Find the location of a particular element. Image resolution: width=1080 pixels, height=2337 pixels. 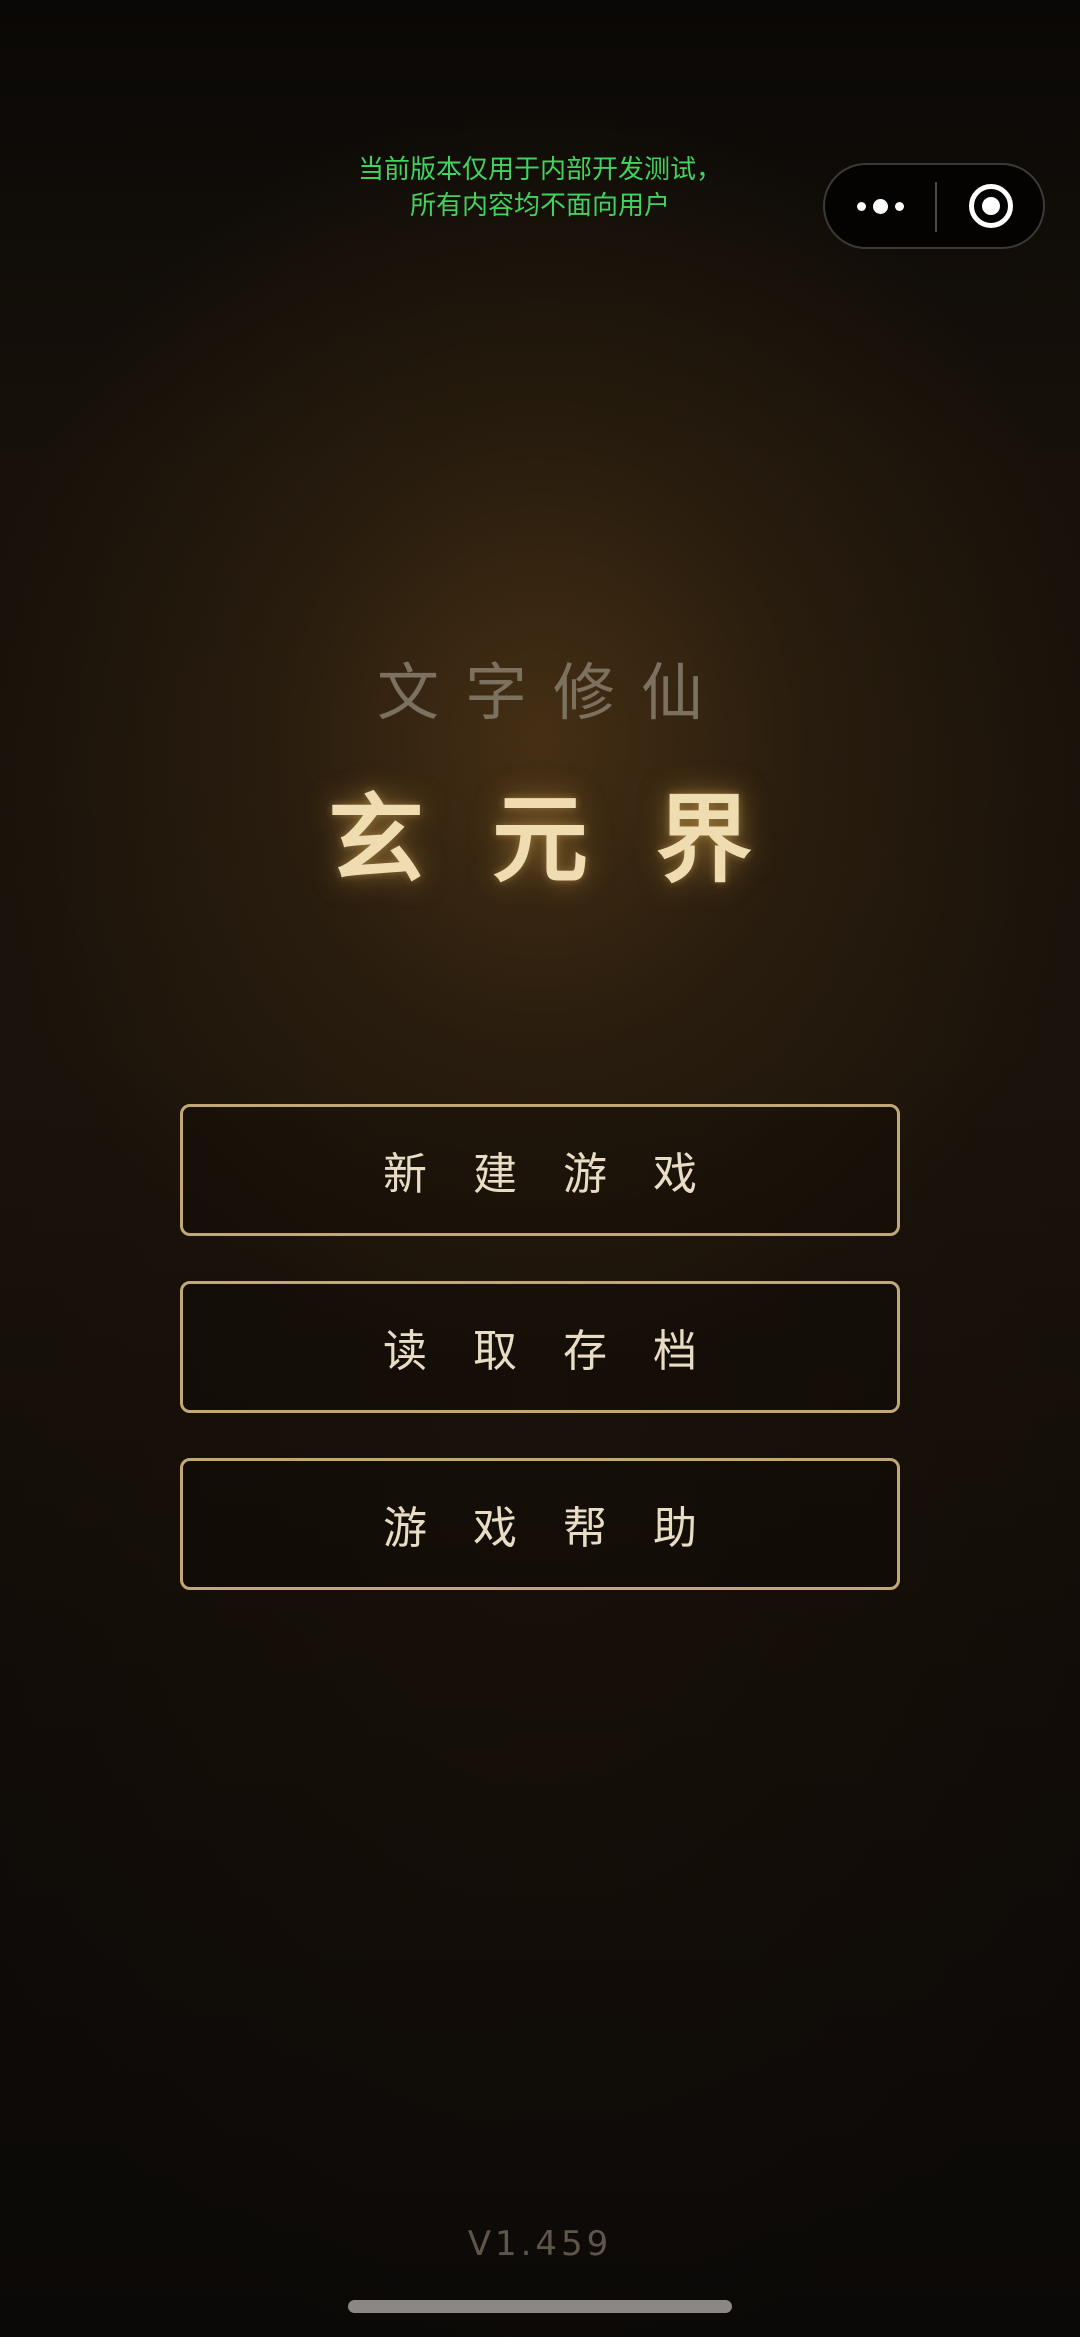

dev-notice: 当前版本仅用于内部开发测试， 所有内容均不面向用户 is located at coordinates (540, 188).